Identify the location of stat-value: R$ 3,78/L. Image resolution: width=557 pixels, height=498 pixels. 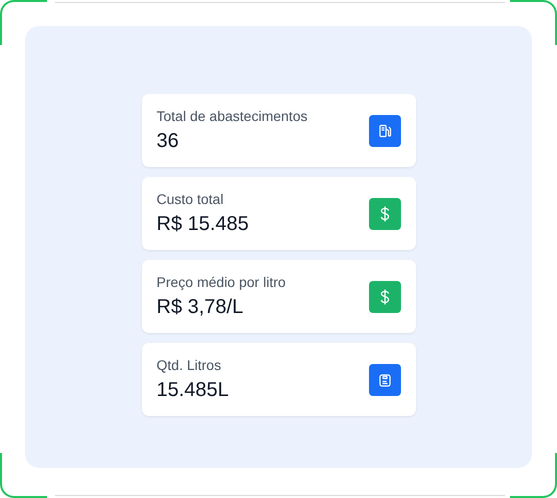
(200, 307).